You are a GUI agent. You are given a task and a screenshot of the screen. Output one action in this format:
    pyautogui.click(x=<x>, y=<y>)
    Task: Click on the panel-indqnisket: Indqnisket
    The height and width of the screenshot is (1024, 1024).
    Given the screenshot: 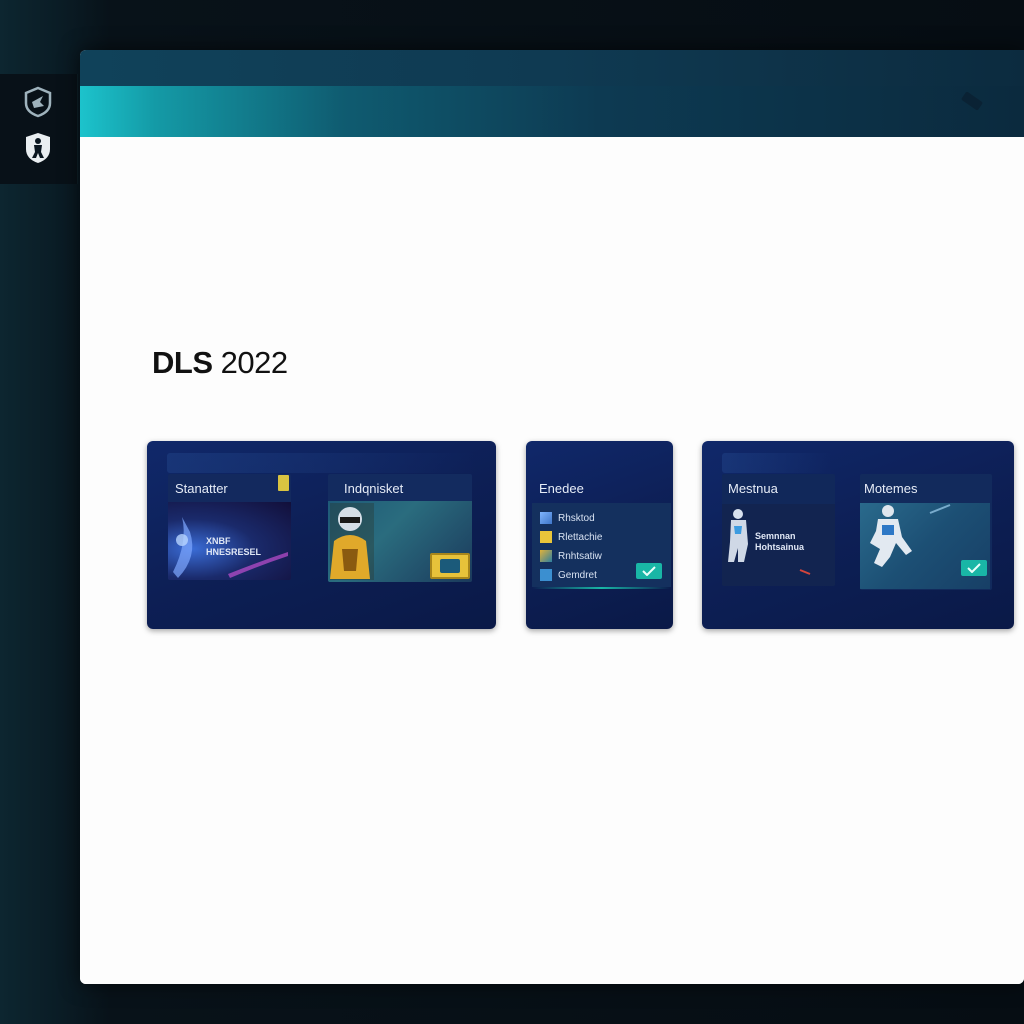 What is the action you would take?
    pyautogui.click(x=400, y=528)
    